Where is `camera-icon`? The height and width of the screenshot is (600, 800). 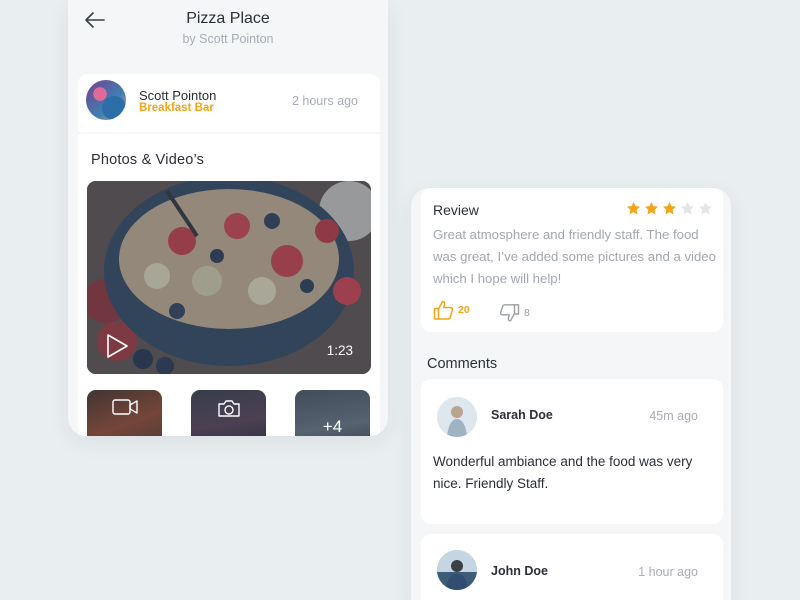 camera-icon is located at coordinates (228, 408).